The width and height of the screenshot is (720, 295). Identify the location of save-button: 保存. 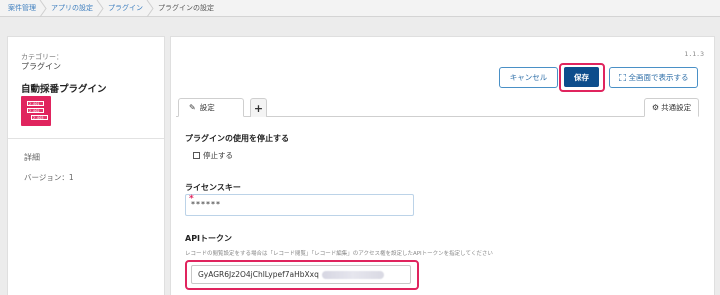
(581, 77).